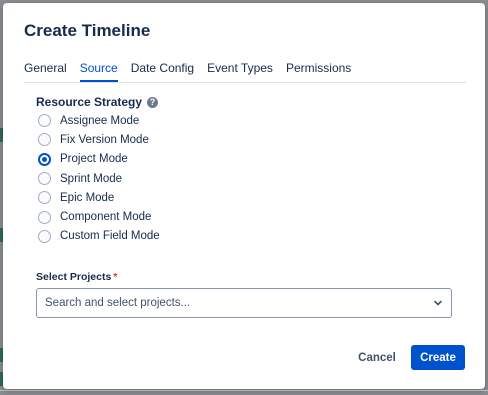 This screenshot has width=488, height=395. What do you see at coordinates (153, 102) in the screenshot?
I see `help-icon: ?` at bounding box center [153, 102].